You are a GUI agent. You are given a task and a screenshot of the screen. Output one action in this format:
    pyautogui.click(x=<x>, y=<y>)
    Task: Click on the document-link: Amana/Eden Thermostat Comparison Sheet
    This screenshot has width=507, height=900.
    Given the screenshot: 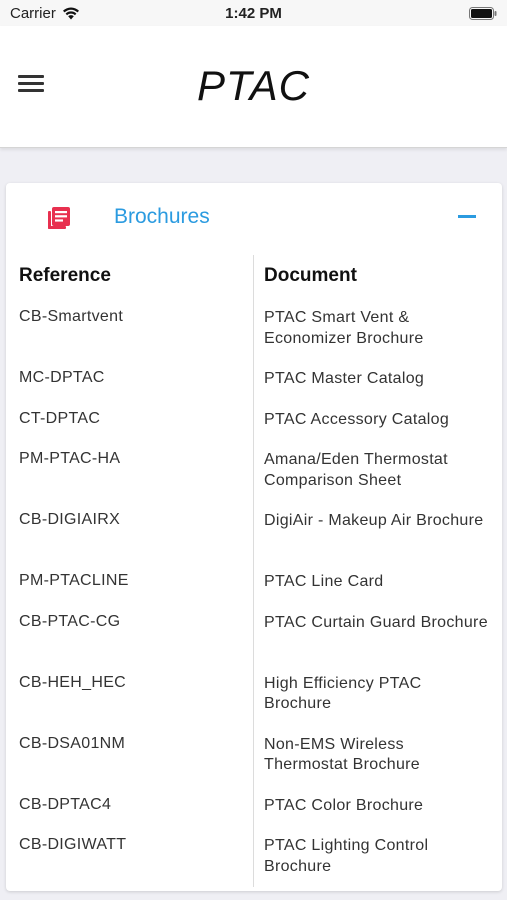 What is the action you would take?
    pyautogui.click(x=376, y=470)
    